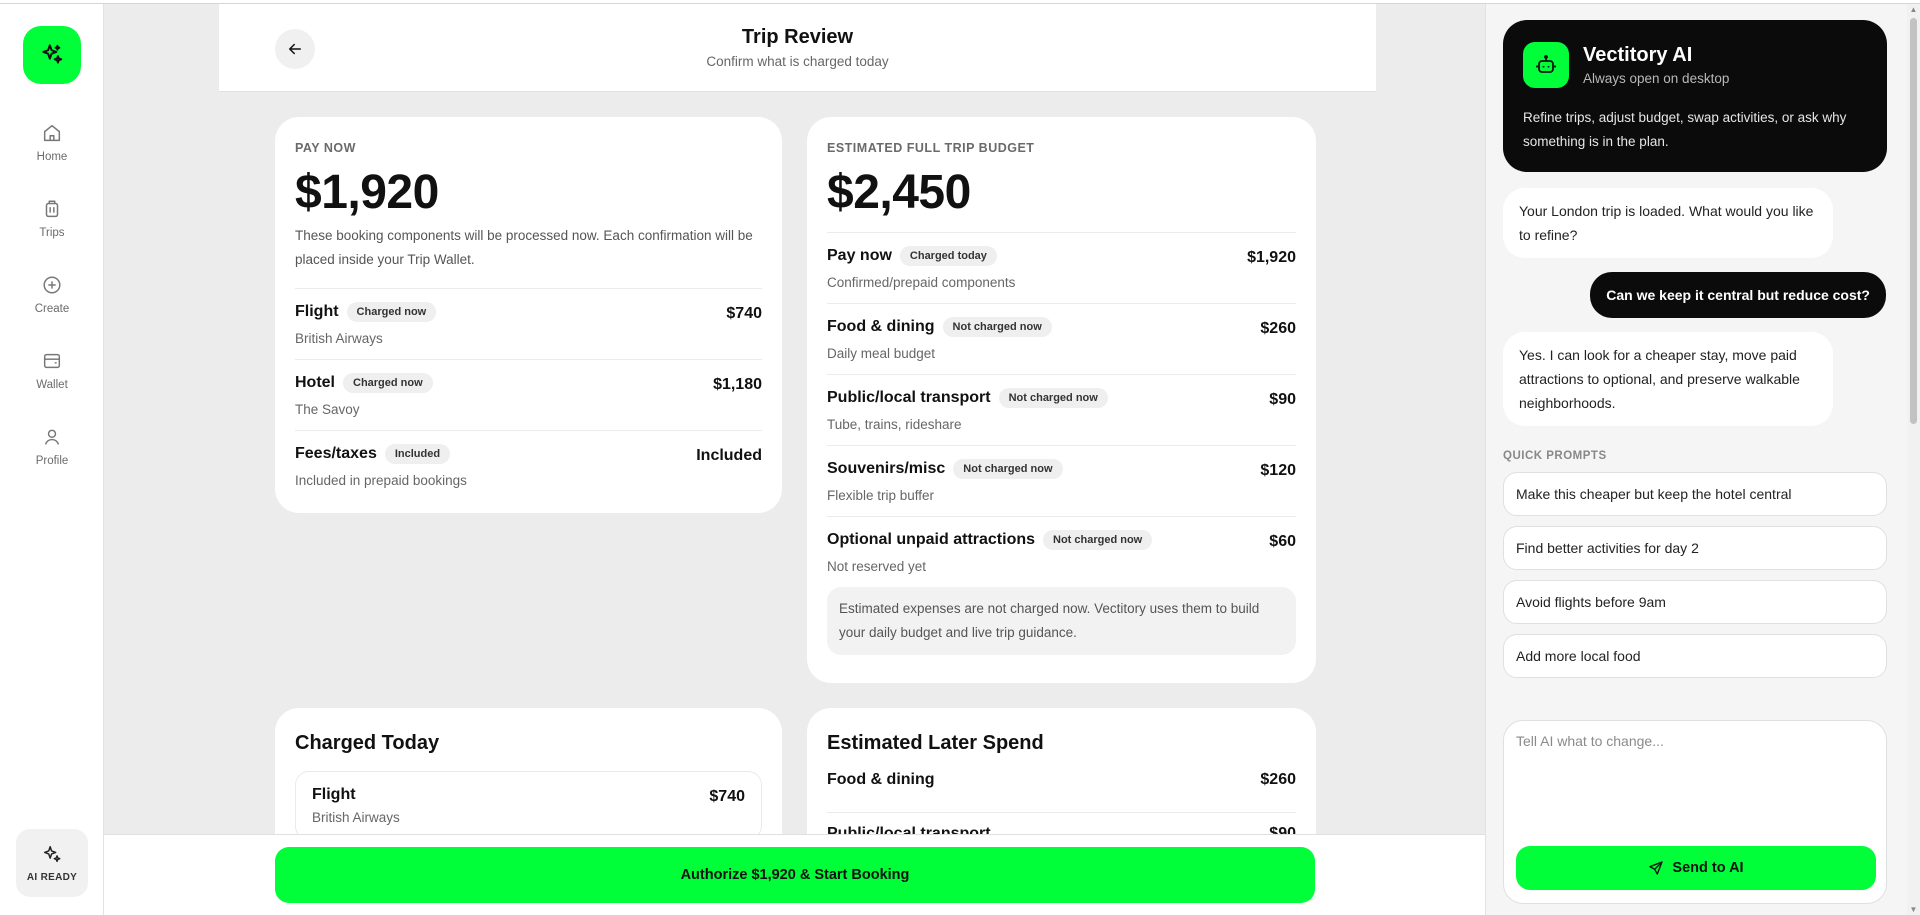  What do you see at coordinates (881, 326) in the screenshot?
I see `line-item-name: Food & dining` at bounding box center [881, 326].